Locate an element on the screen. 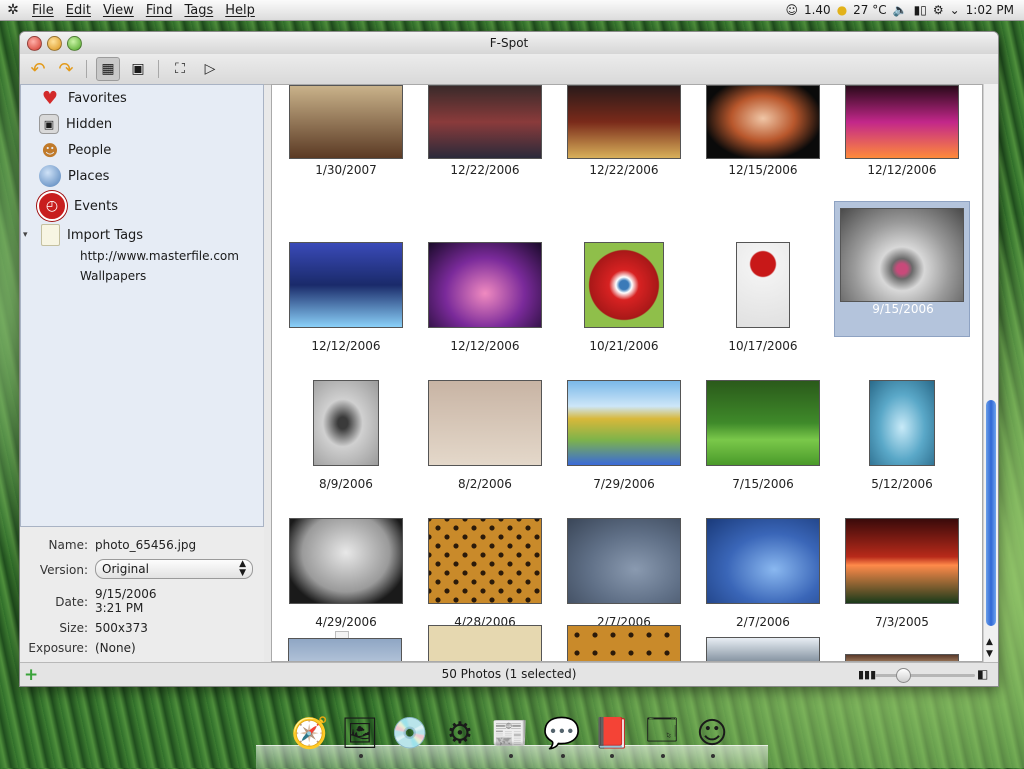  photo-cell: 7/29/2006 is located at coordinates (624, 407).